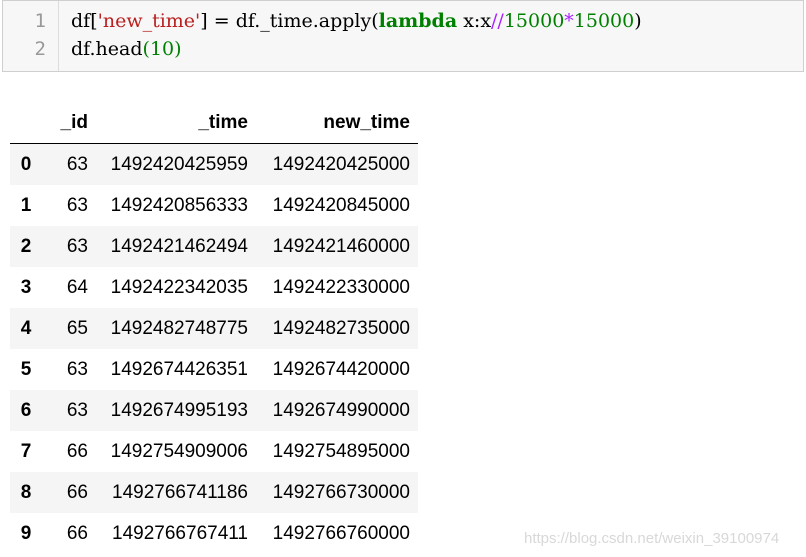 The height and width of the screenshot is (557, 806). What do you see at coordinates (341, 410) in the screenshot?
I see `cell-new-time: 1492674990000` at bounding box center [341, 410].